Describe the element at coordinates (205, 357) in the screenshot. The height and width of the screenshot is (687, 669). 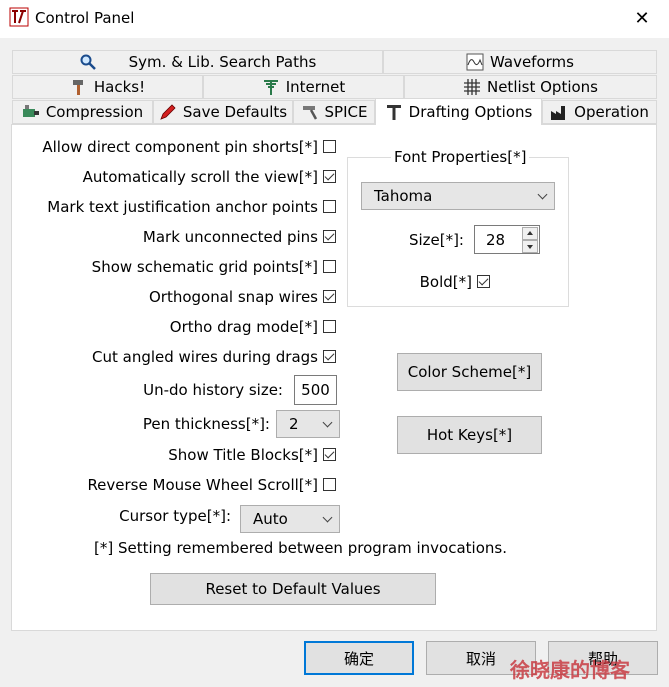
I see `option-label: Cut angled wires during drags` at that location.